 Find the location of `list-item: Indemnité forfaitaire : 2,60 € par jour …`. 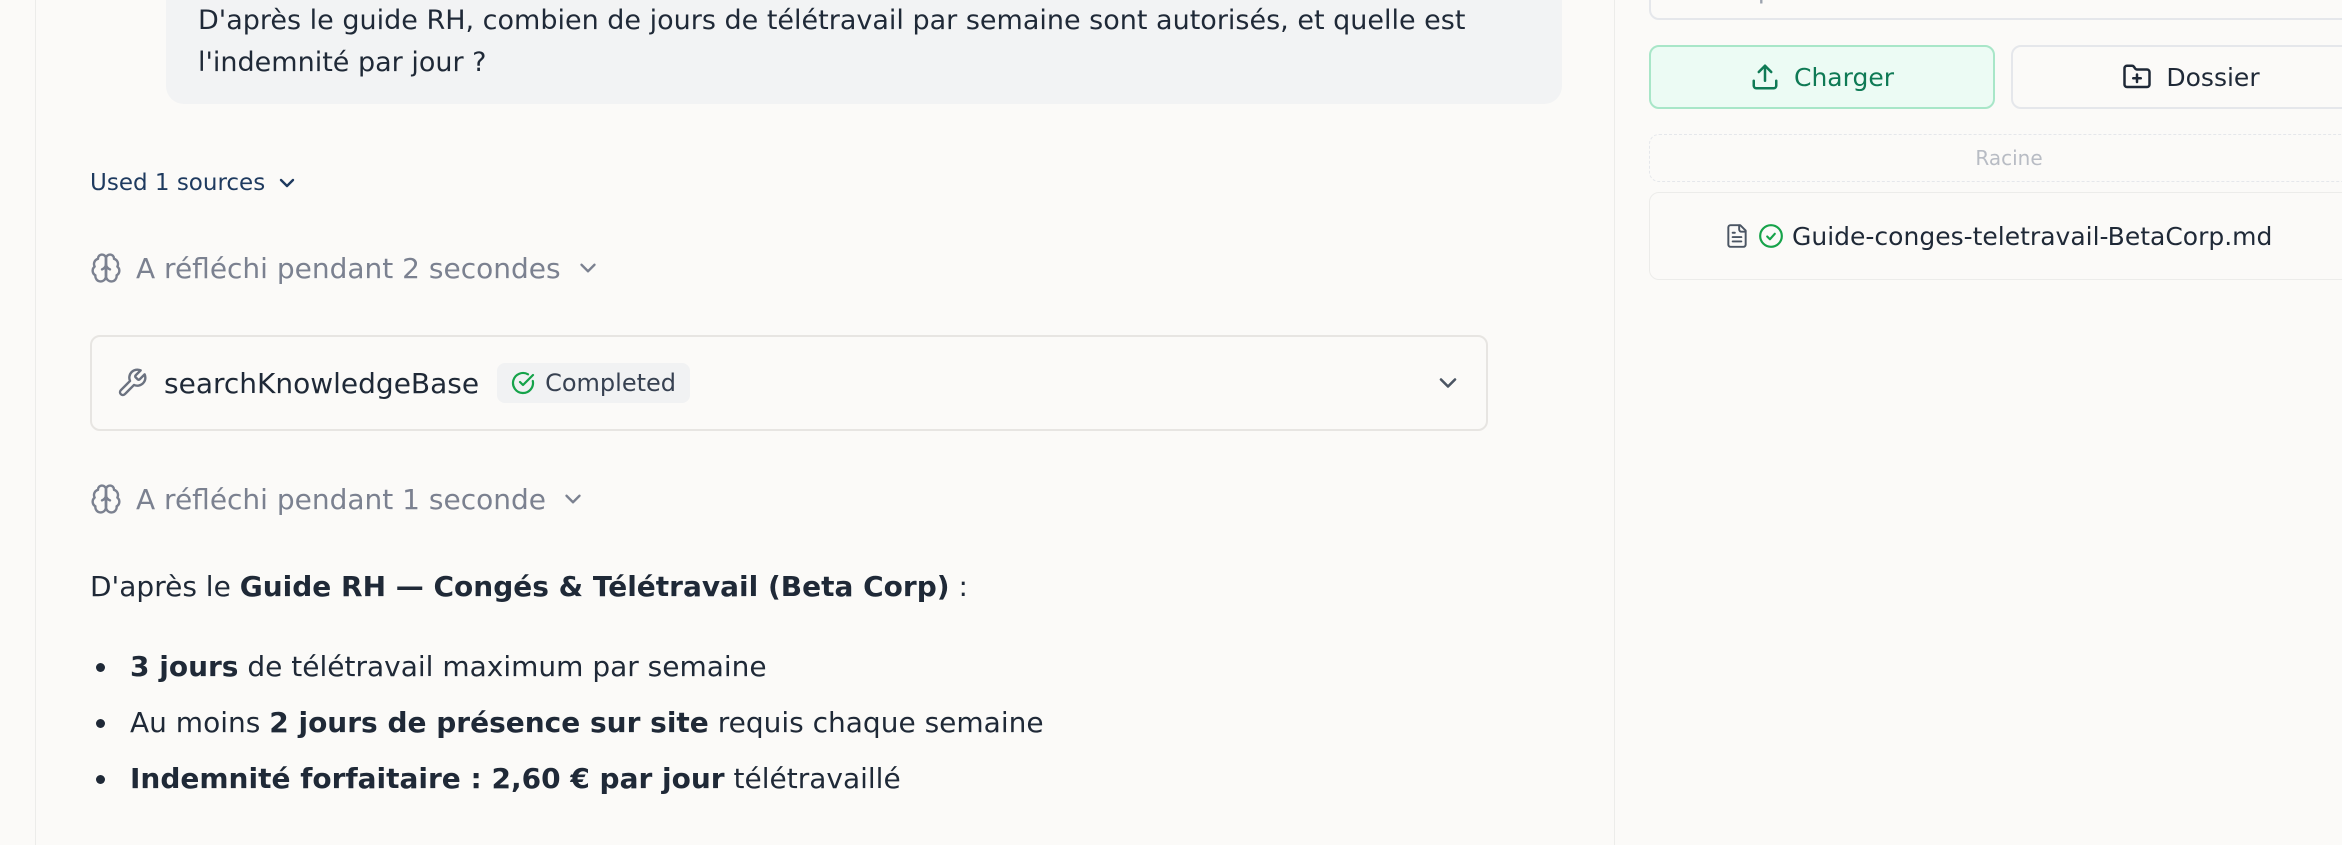

list-item: Indemnité forfaitaire : 2,60 € par jour … is located at coordinates (567, 784).